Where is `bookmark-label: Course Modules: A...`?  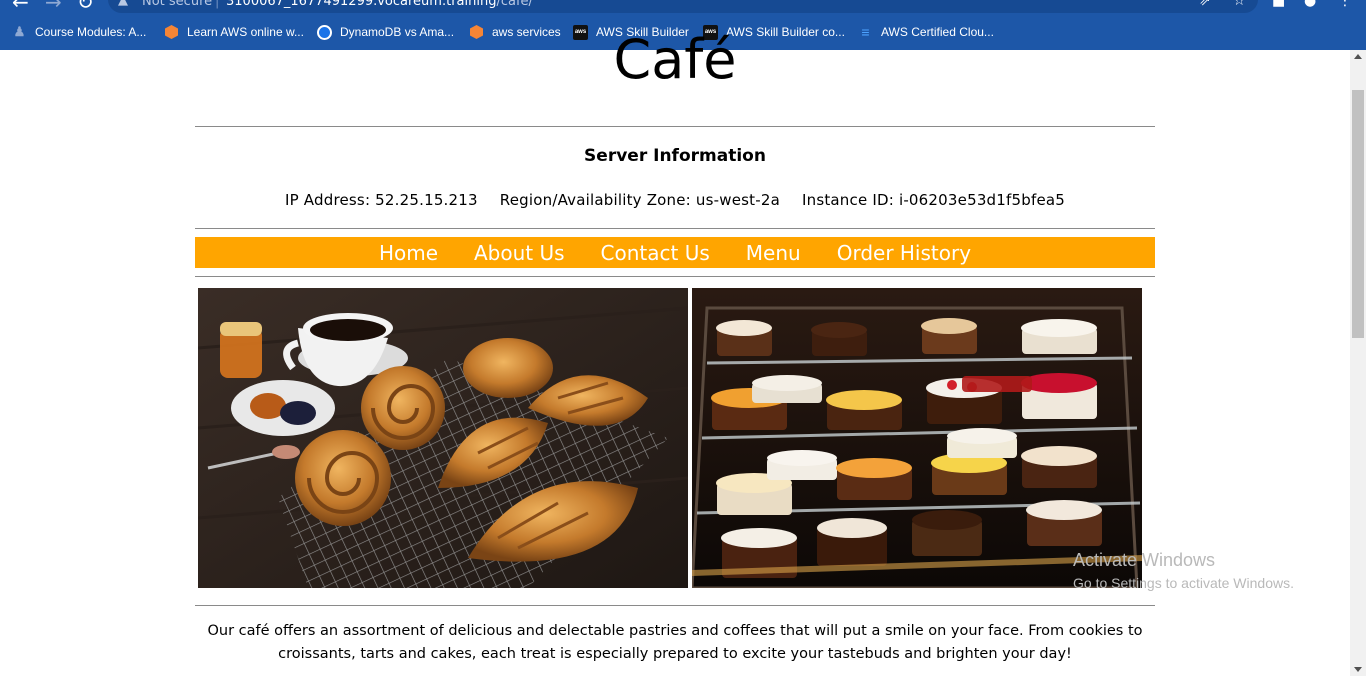
bookmark-label: Course Modules: A... is located at coordinates (91, 32).